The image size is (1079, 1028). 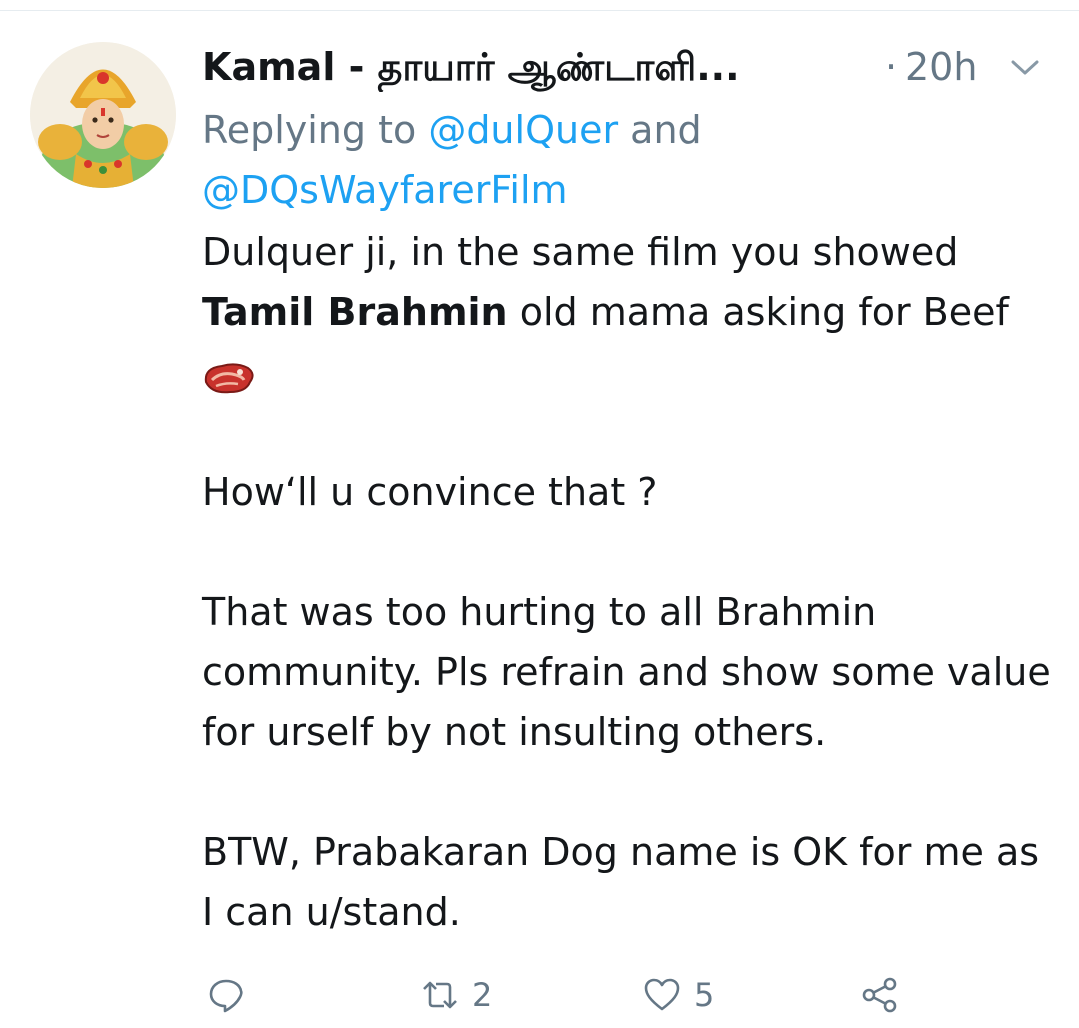 I want to click on retweet-count: 2, so click(x=482, y=995).